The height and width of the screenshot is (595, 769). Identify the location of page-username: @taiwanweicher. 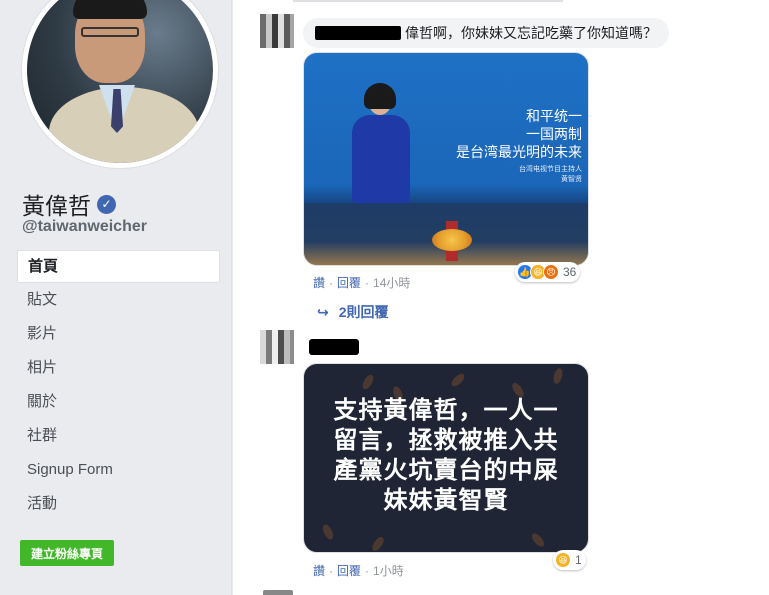
(84, 227).